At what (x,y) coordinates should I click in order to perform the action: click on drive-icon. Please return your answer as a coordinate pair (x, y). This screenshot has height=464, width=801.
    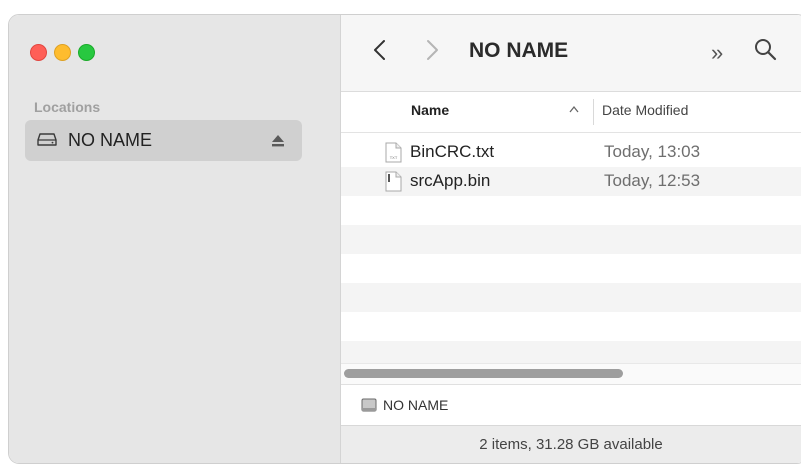
    Looking at the image, I should click on (369, 405).